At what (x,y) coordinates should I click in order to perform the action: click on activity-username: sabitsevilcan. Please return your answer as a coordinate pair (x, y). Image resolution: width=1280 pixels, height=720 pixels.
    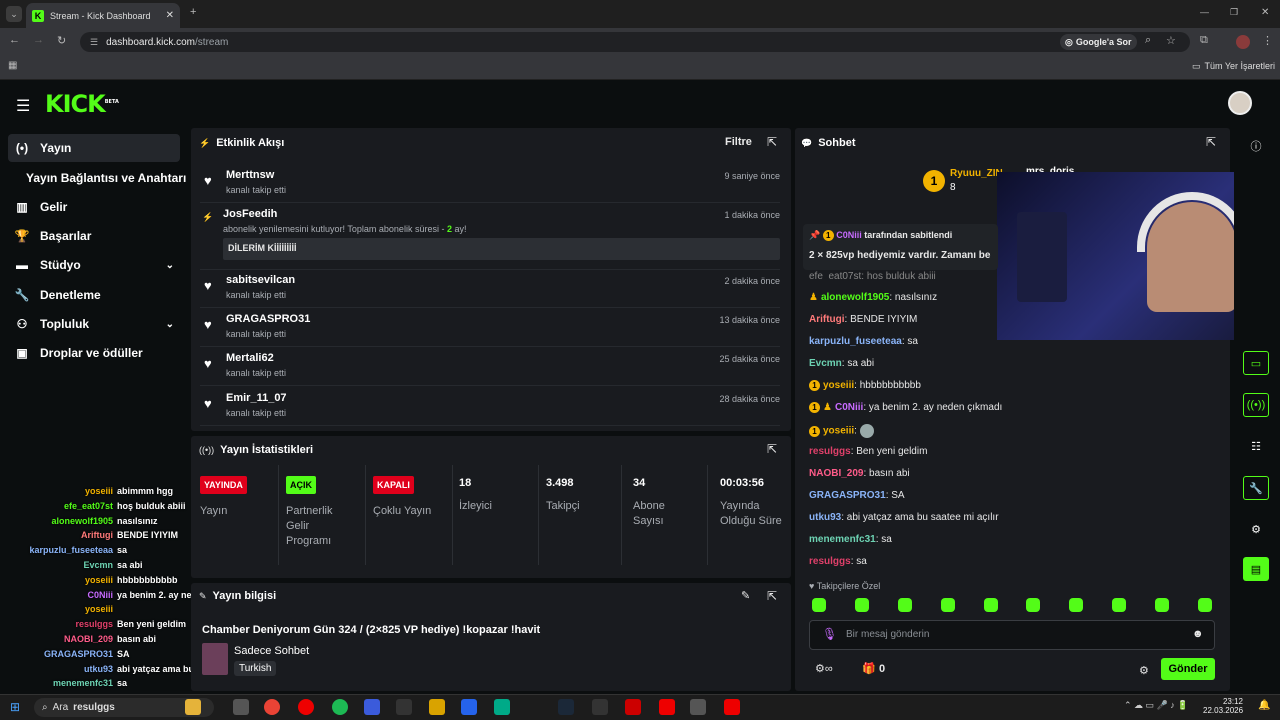
    Looking at the image, I should click on (260, 280).